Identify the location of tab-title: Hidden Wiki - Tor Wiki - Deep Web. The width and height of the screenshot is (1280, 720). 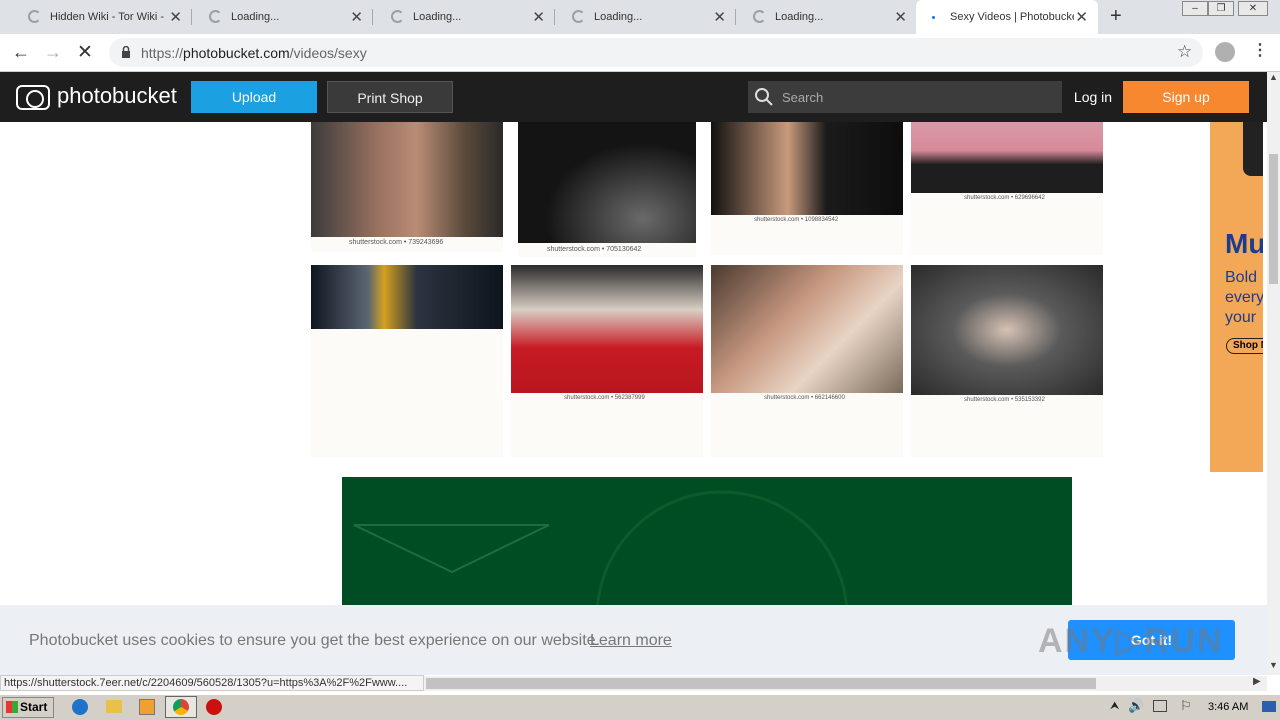
(109, 17).